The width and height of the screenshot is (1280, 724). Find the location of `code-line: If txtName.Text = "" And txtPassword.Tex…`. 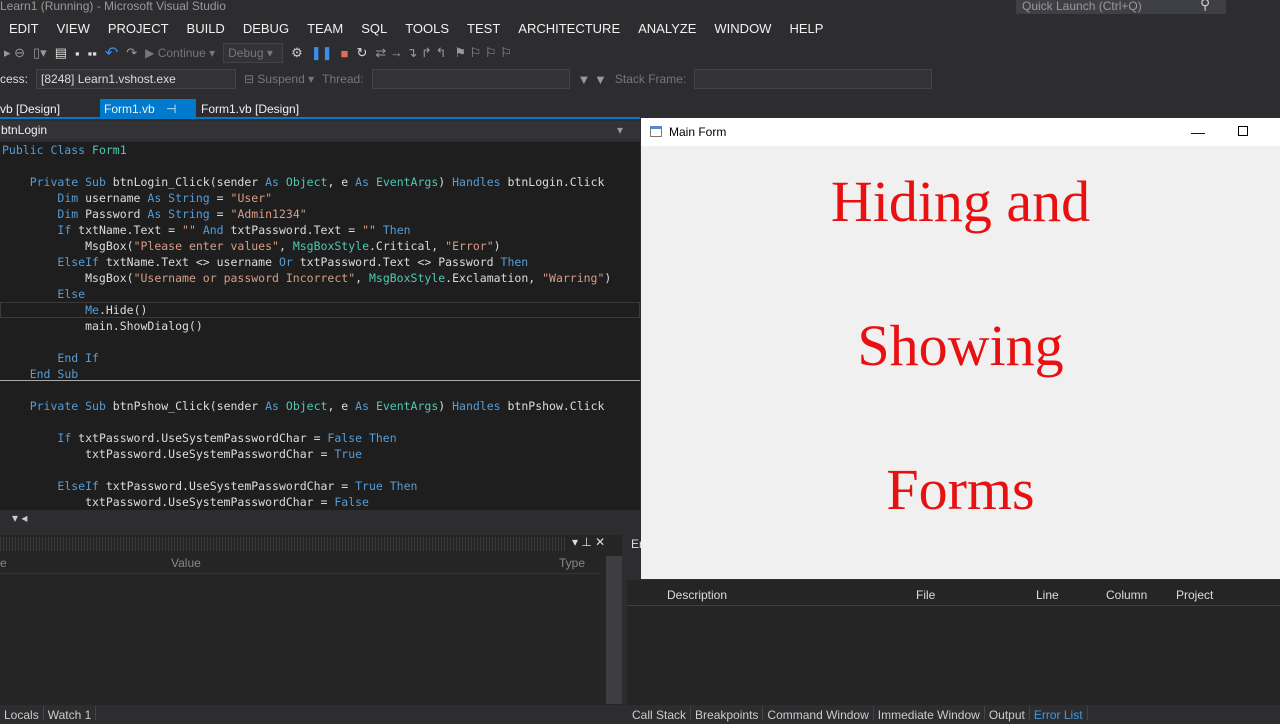

code-line: If txtName.Text = "" And txtPassword.Tex… is located at coordinates (320, 230).